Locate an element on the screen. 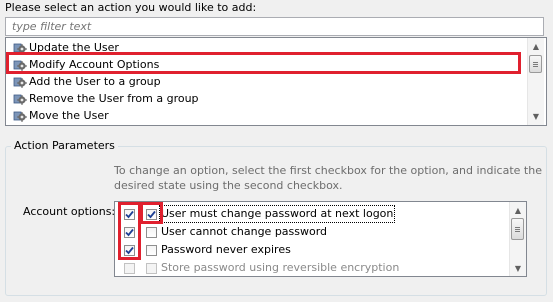 This screenshot has height=302, width=553. action-item-remove-from-group: Remove the User from a group is located at coordinates (106, 98).